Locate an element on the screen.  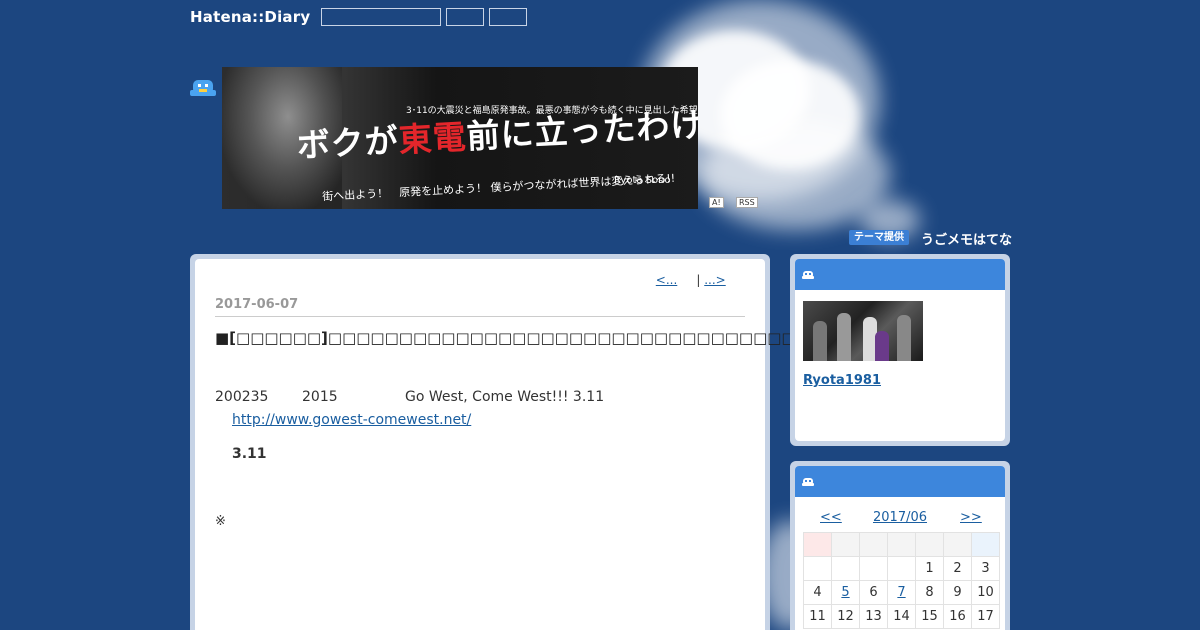
search-input is located at coordinates (381, 17).